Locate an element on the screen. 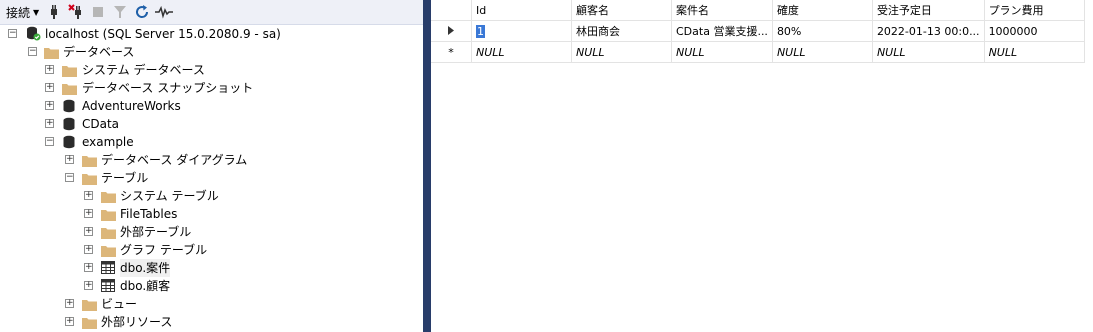  tree-label-tables: テーブル is located at coordinates (125, 178).